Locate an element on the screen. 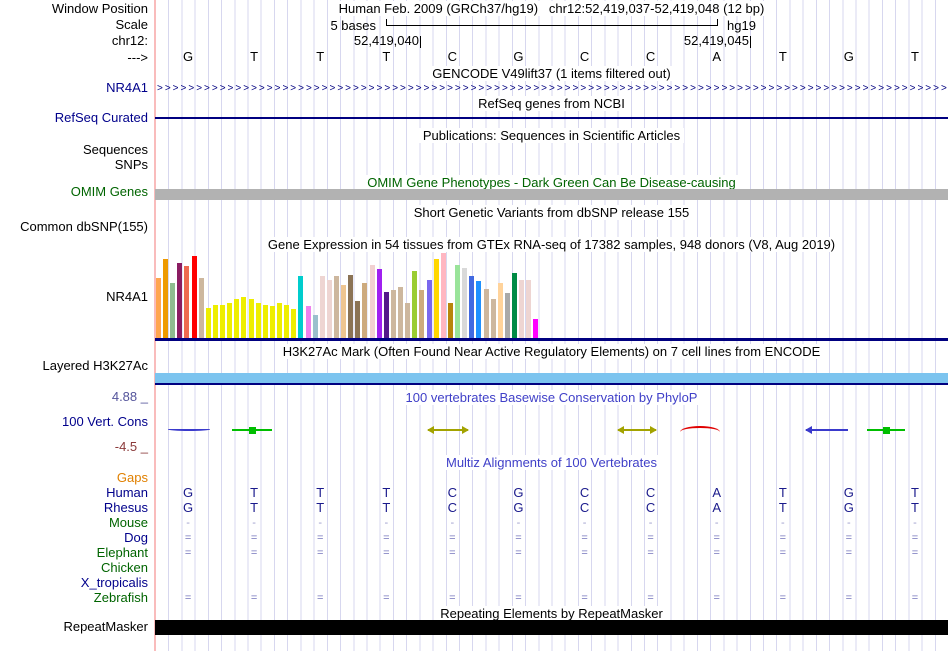 This screenshot has height=651, width=950. multiz-species-label-zebrafish: Zebrafish is located at coordinates (74, 597).